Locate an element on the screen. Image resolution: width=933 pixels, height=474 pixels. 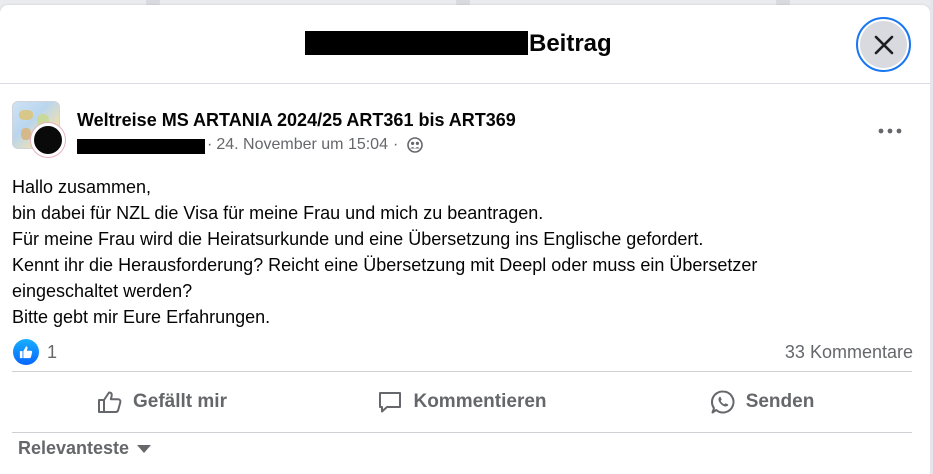
comment-count-link: 33 Kommentare is located at coordinates (849, 352).